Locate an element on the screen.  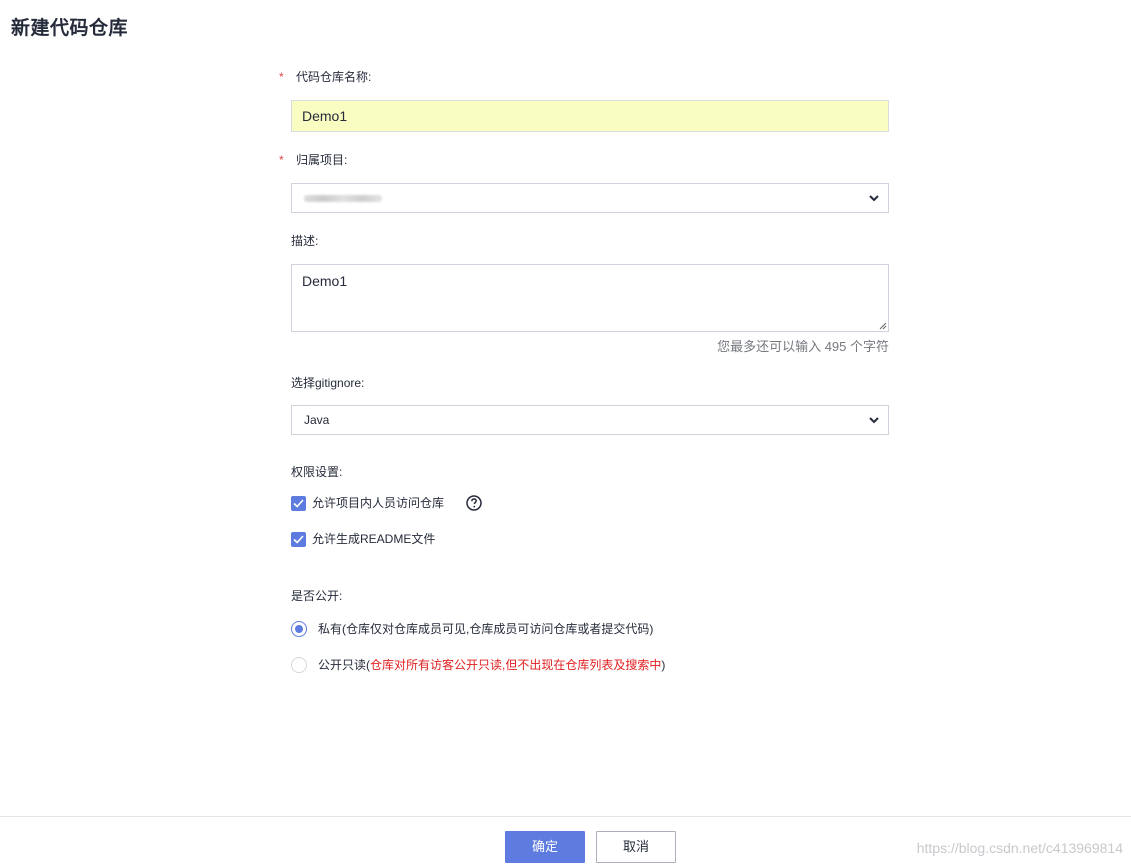
question-circle-icon is located at coordinates (474, 503).